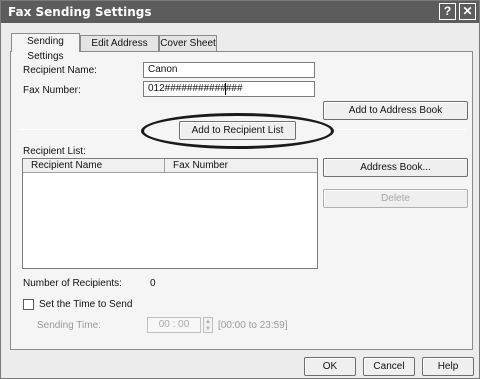 Image resolution: width=480 pixels, height=379 pixels. What do you see at coordinates (28, 304) in the screenshot?
I see `set-time-checkbox` at bounding box center [28, 304].